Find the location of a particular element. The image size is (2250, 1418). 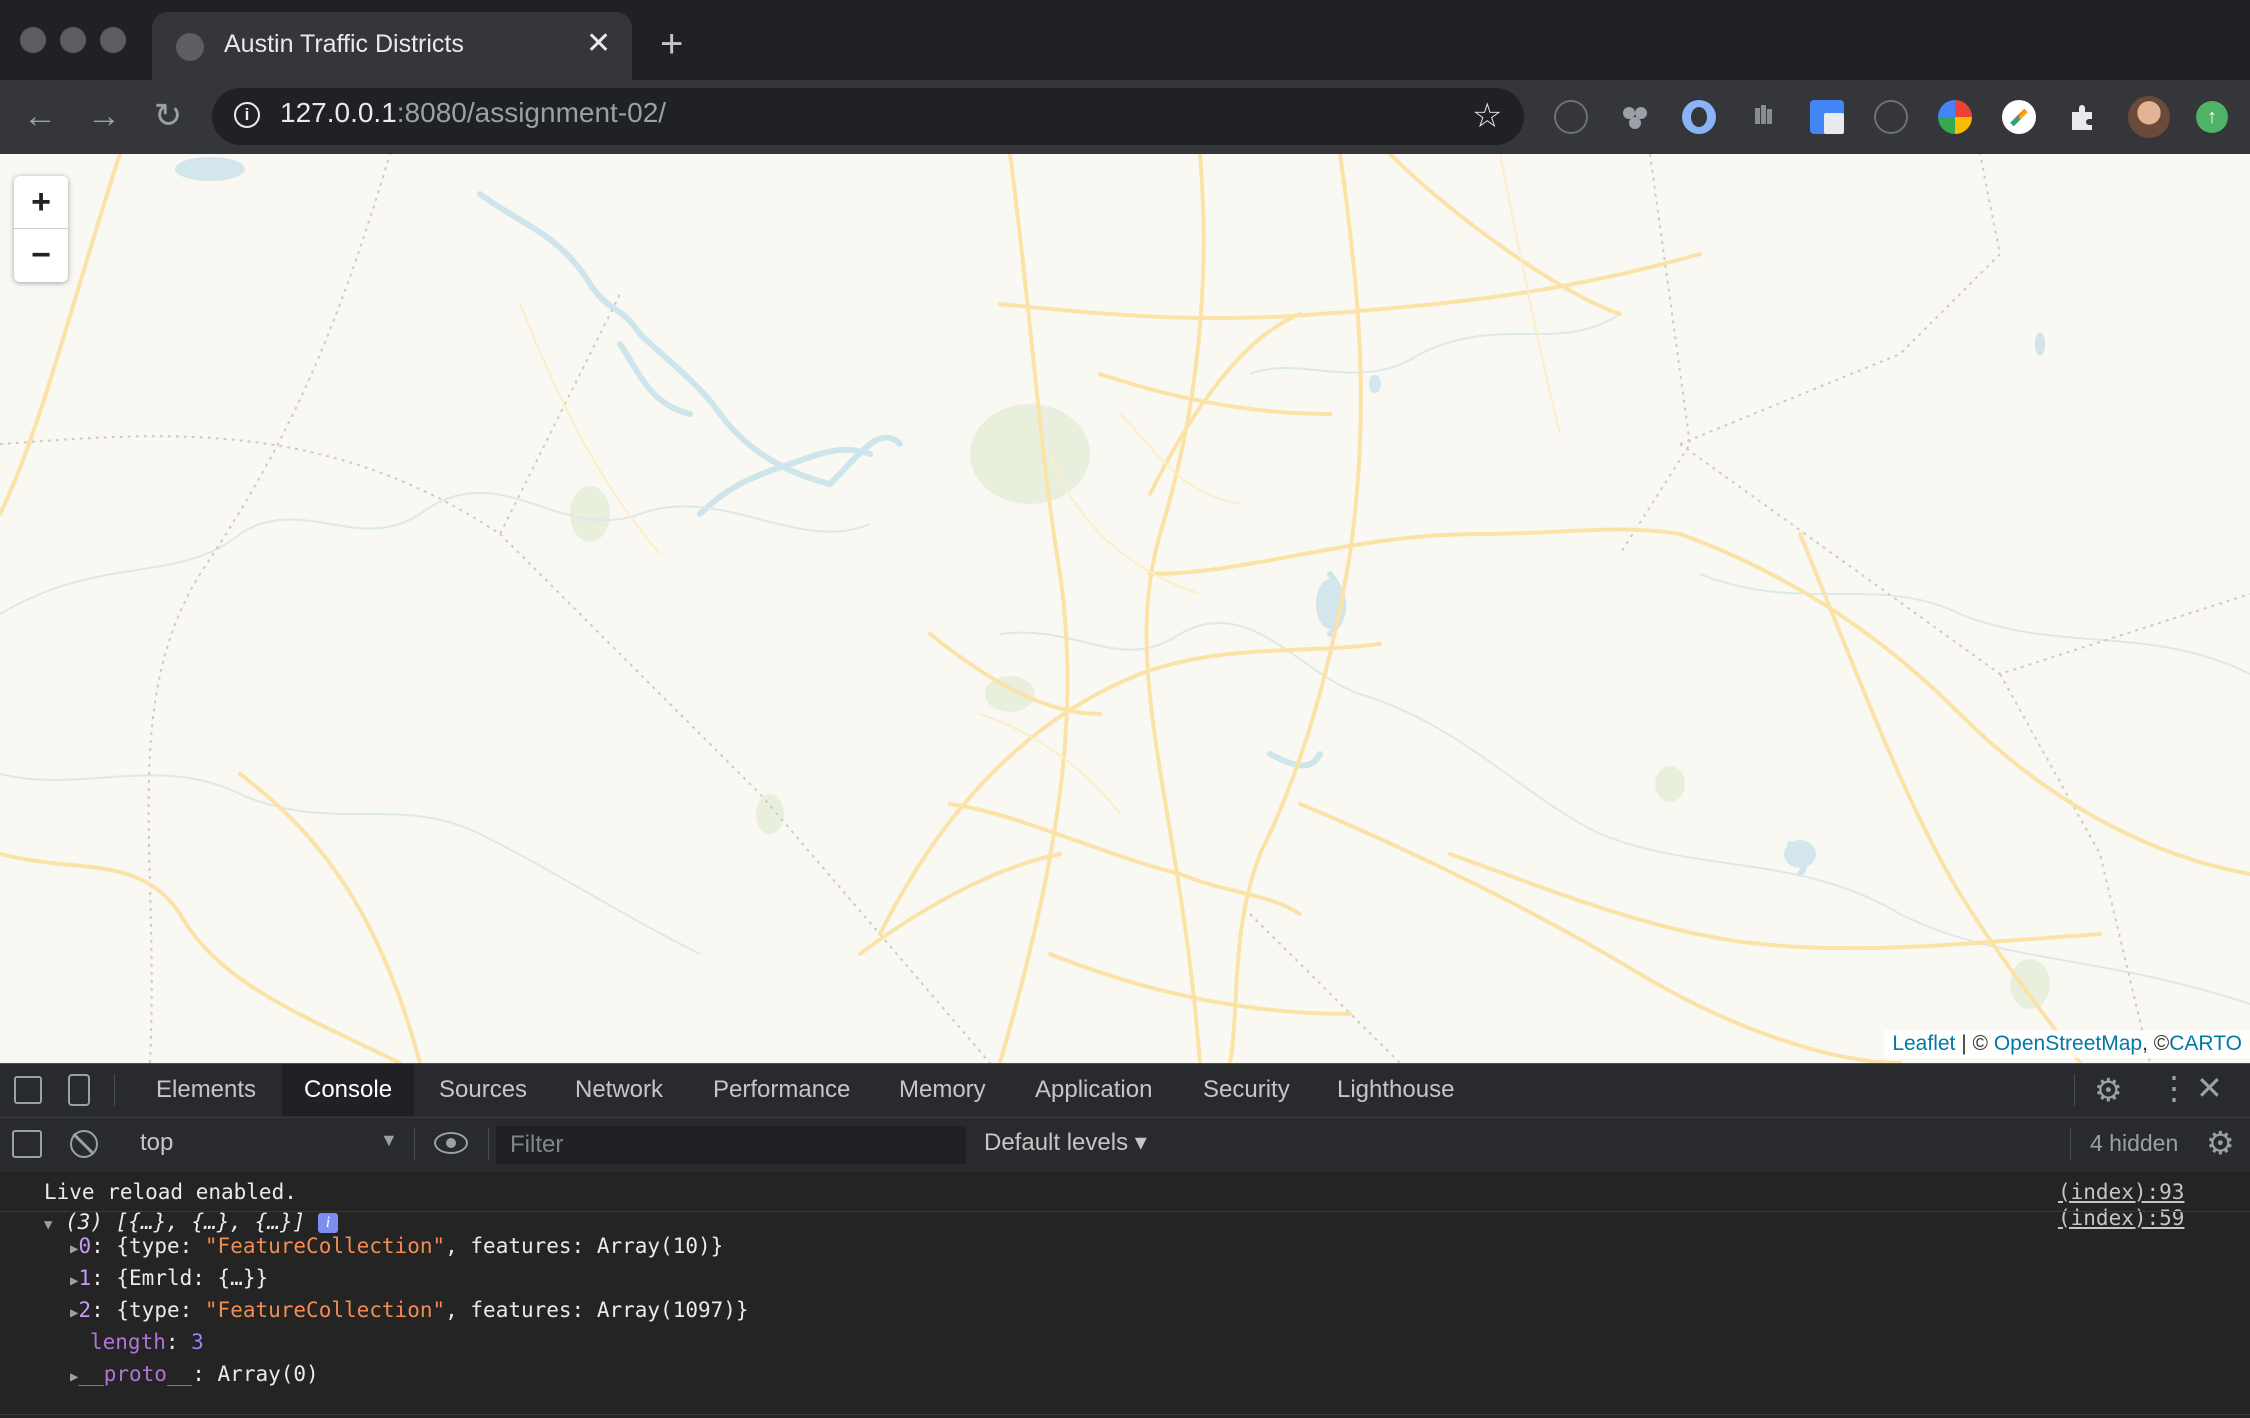

length-key: length is located at coordinates (128, 1342).